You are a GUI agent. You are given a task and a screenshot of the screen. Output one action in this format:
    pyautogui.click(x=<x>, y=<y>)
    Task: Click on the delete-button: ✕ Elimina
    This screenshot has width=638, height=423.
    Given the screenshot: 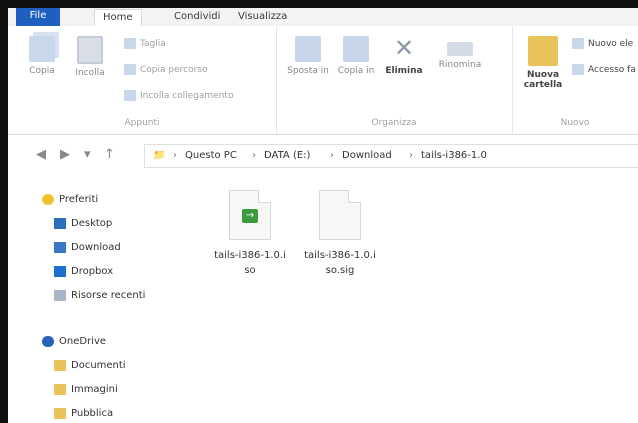 What is the action you would take?
    pyautogui.click(x=404, y=56)
    